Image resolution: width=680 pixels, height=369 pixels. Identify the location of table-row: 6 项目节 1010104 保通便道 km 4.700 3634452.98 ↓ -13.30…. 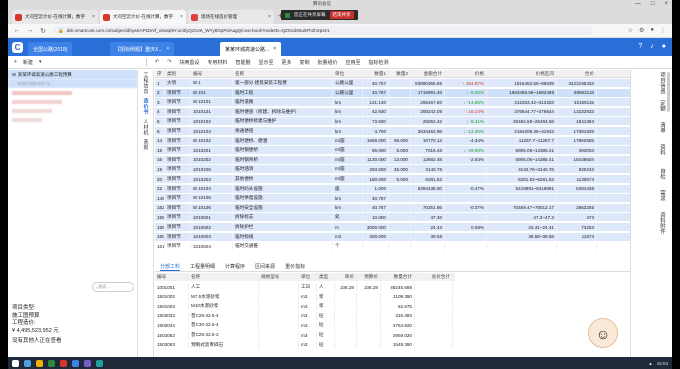
(392, 131).